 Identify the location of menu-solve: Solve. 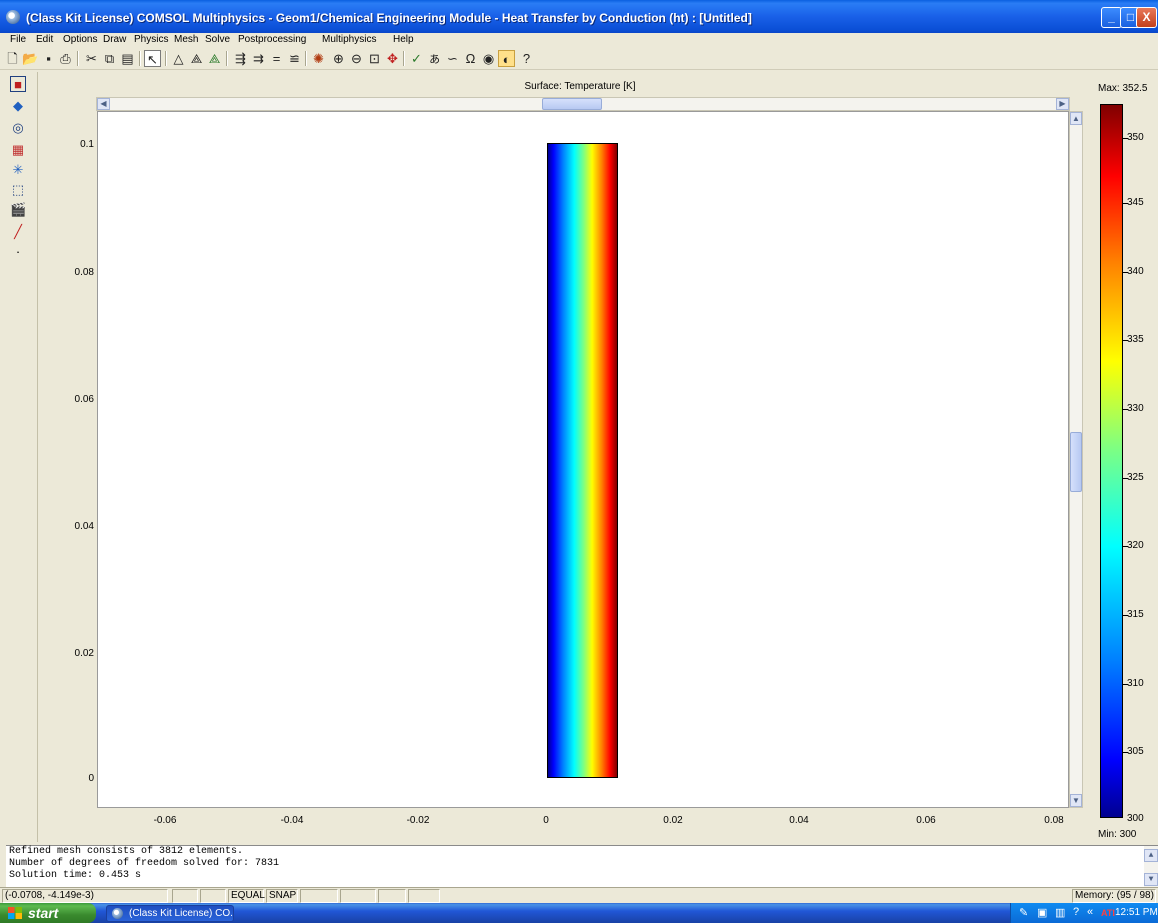
(217, 39).